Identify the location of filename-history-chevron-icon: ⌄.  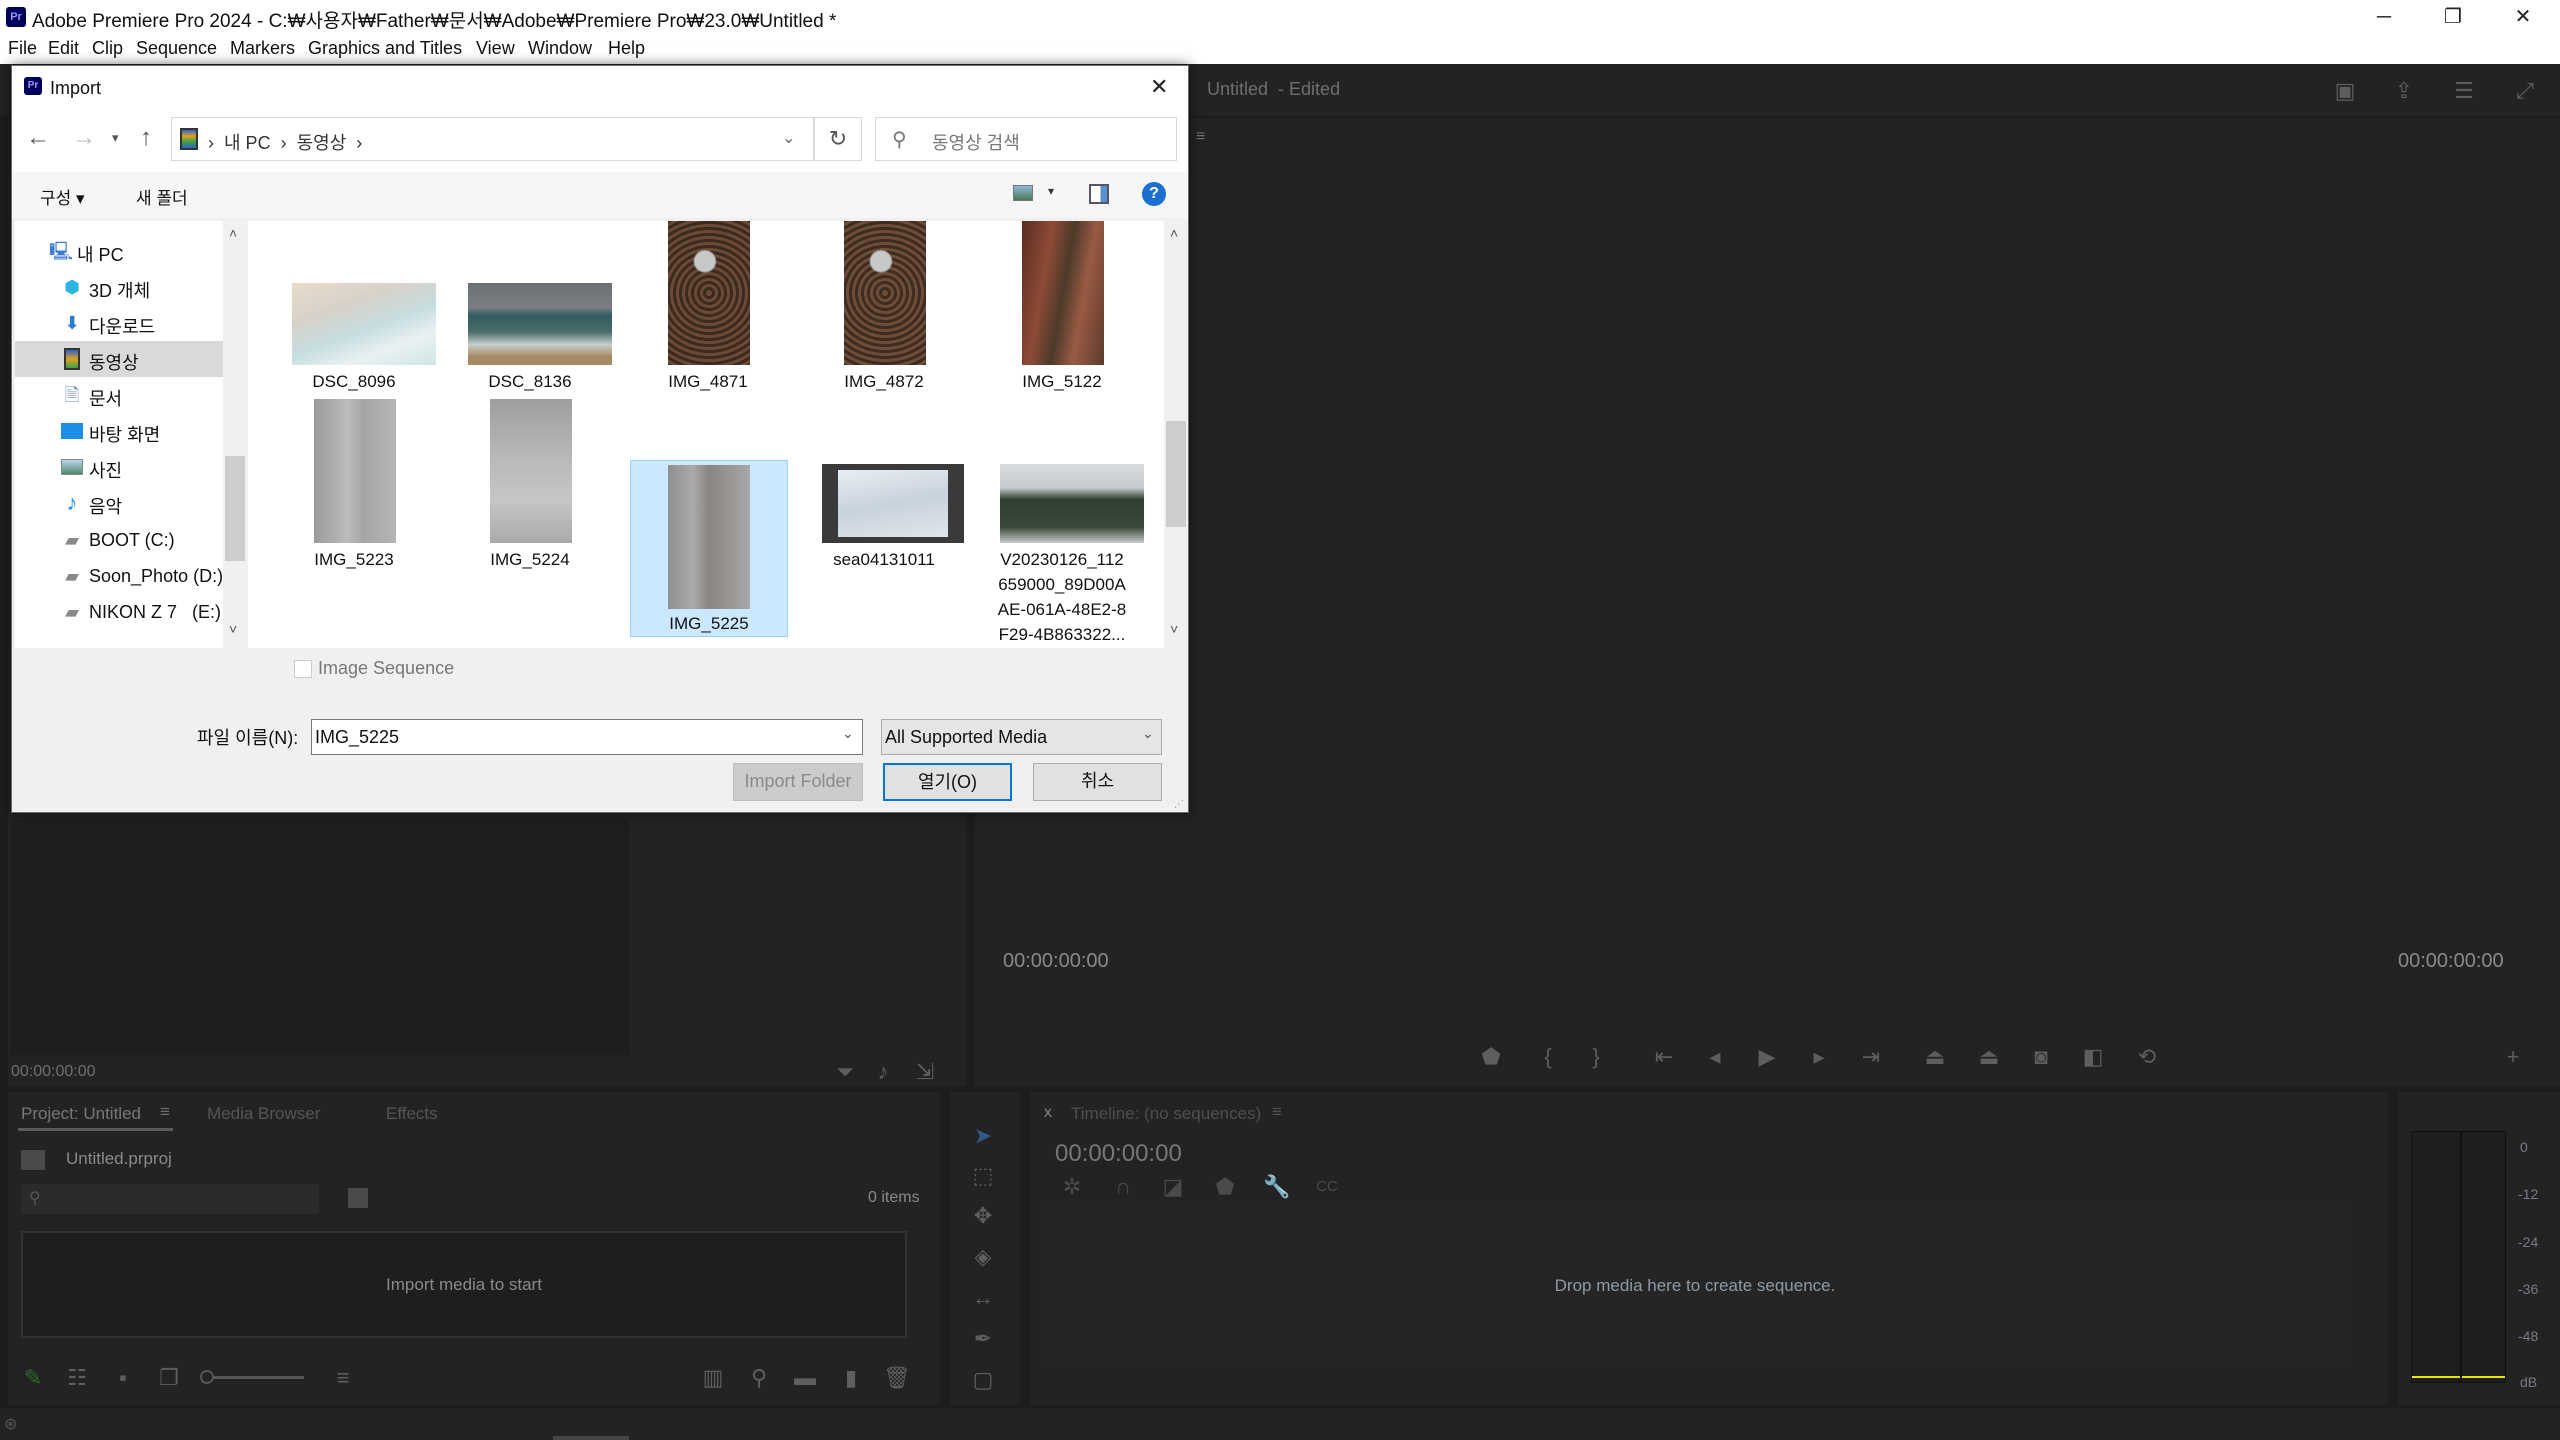
(848, 733).